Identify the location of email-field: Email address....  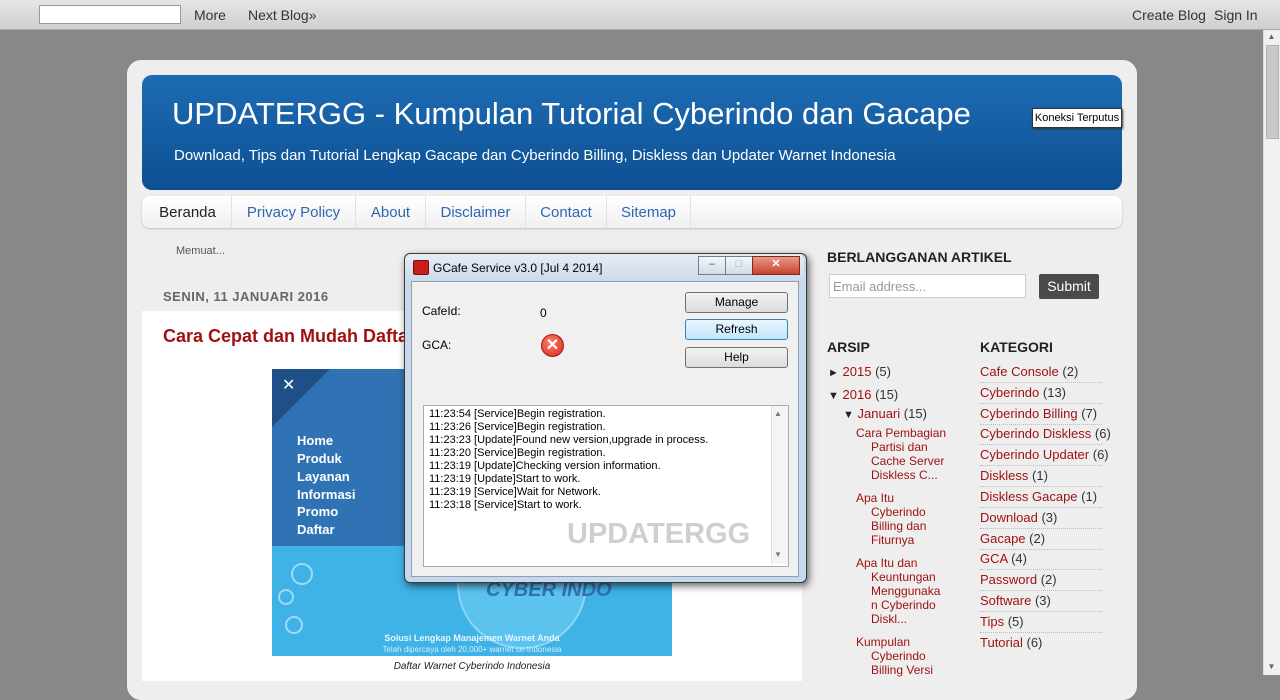
(927, 286).